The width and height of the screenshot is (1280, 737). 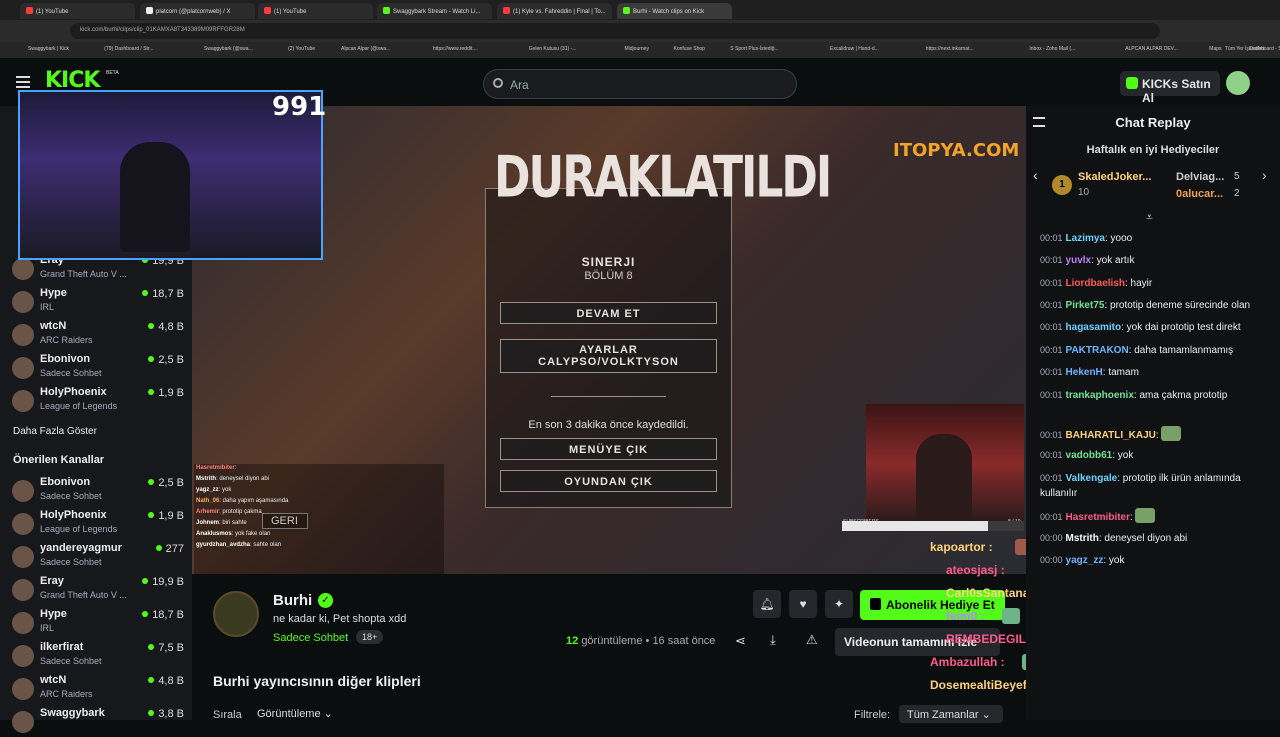 I want to click on report-icon: ⚠, so click(x=812, y=640).